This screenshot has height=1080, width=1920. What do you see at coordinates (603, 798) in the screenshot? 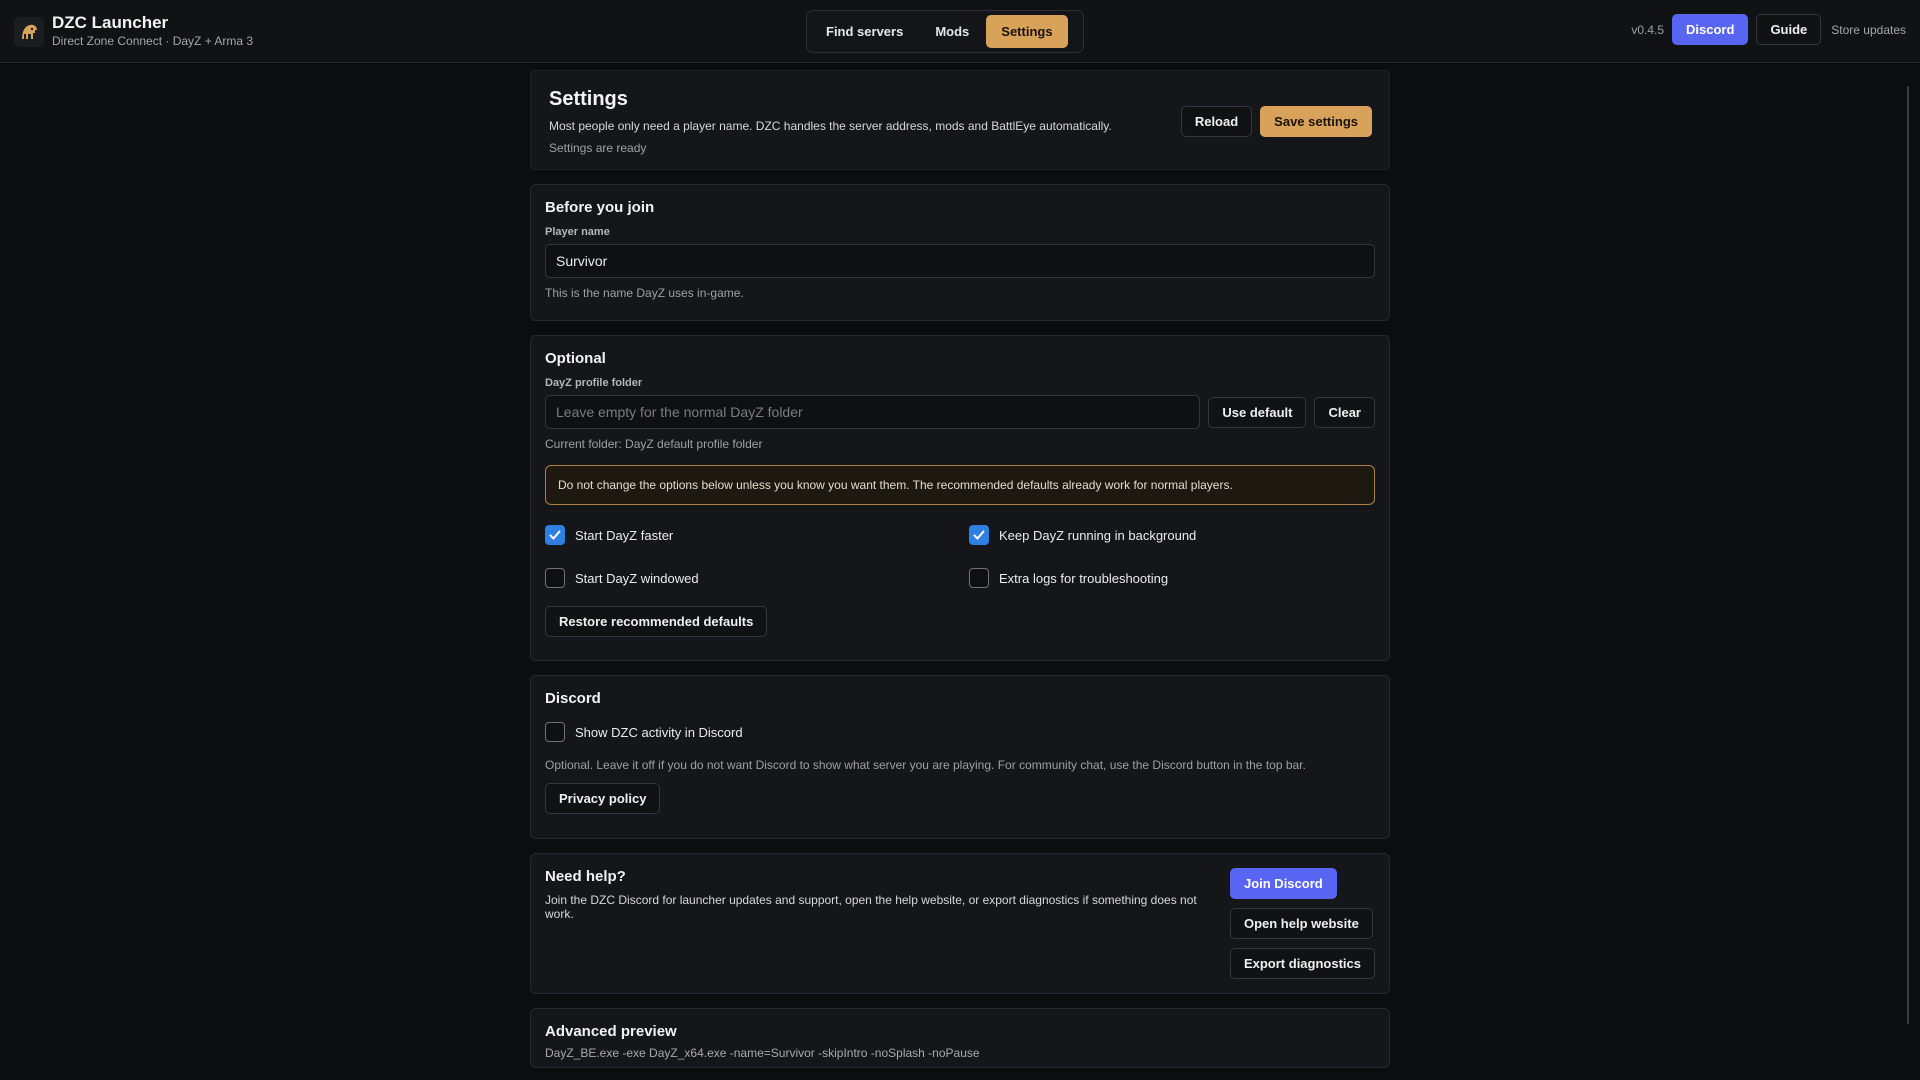
I see `privacy-policy-button: Privacy policy` at bounding box center [603, 798].